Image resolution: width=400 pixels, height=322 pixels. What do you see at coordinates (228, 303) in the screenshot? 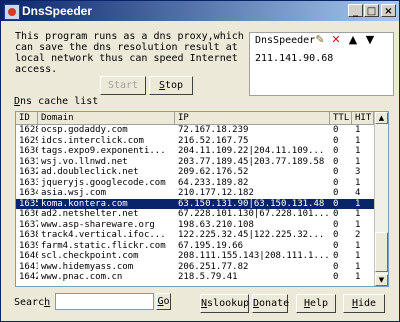
I see `nslookup-label: slookup` at bounding box center [228, 303].